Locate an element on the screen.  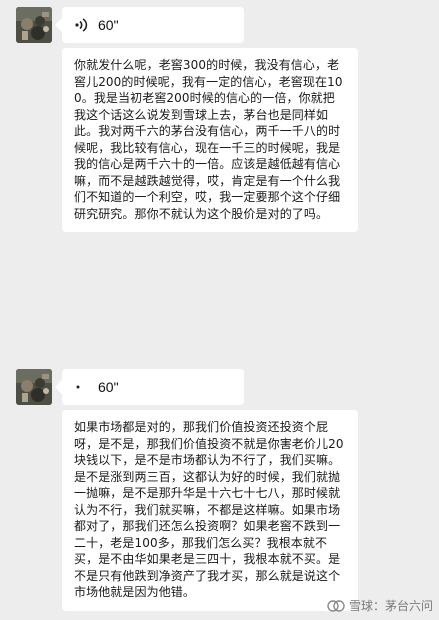
voice-wave-icon is located at coordinates (82, 25).